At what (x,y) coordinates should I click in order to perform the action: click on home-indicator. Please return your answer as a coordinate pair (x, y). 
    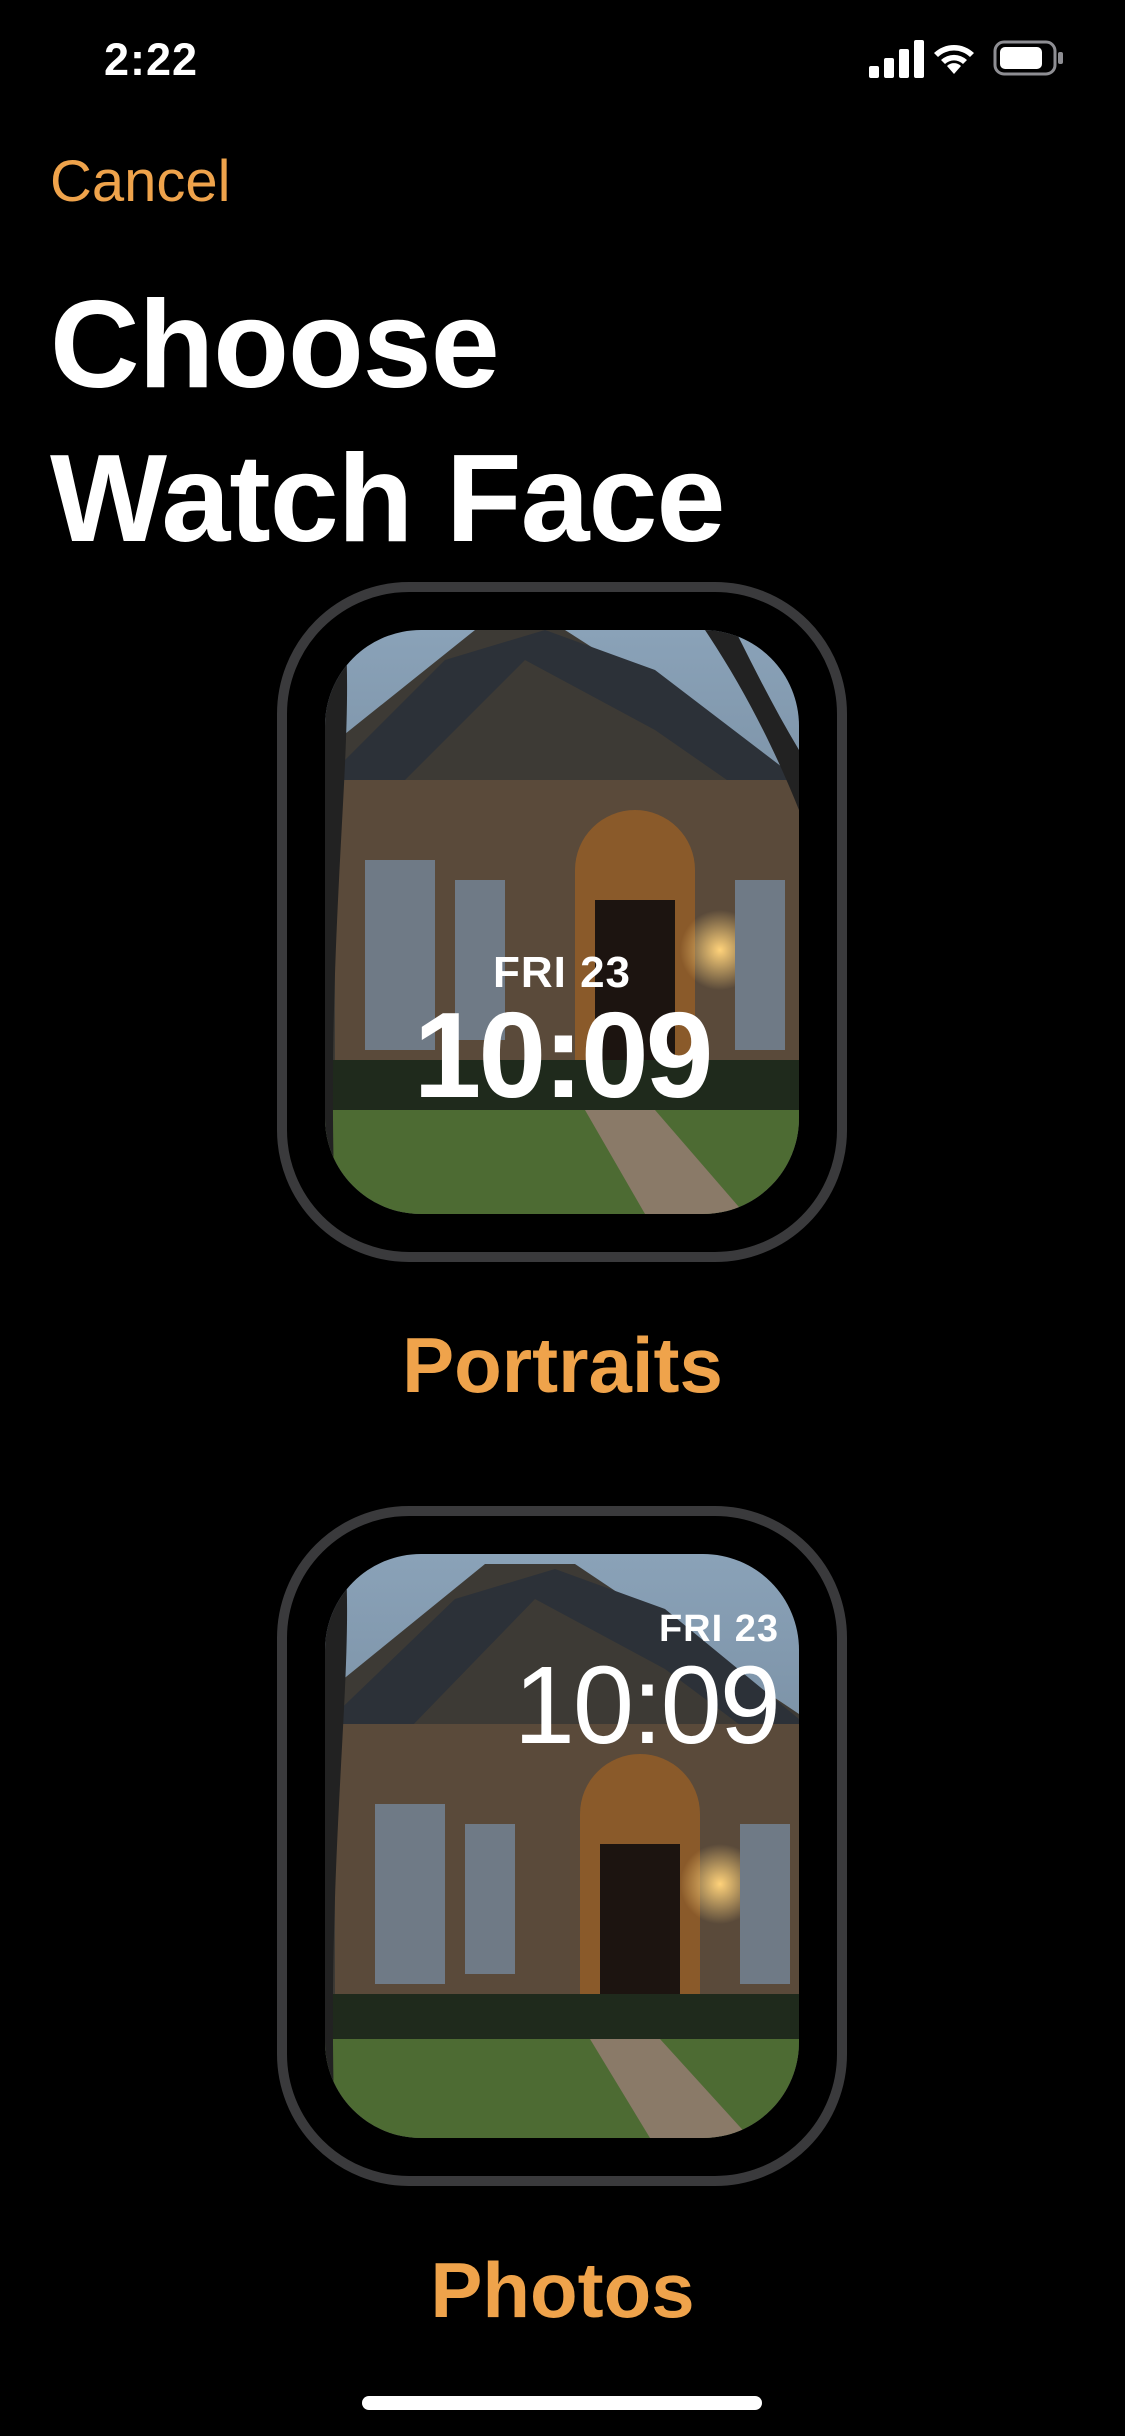
    Looking at the image, I should click on (562, 2403).